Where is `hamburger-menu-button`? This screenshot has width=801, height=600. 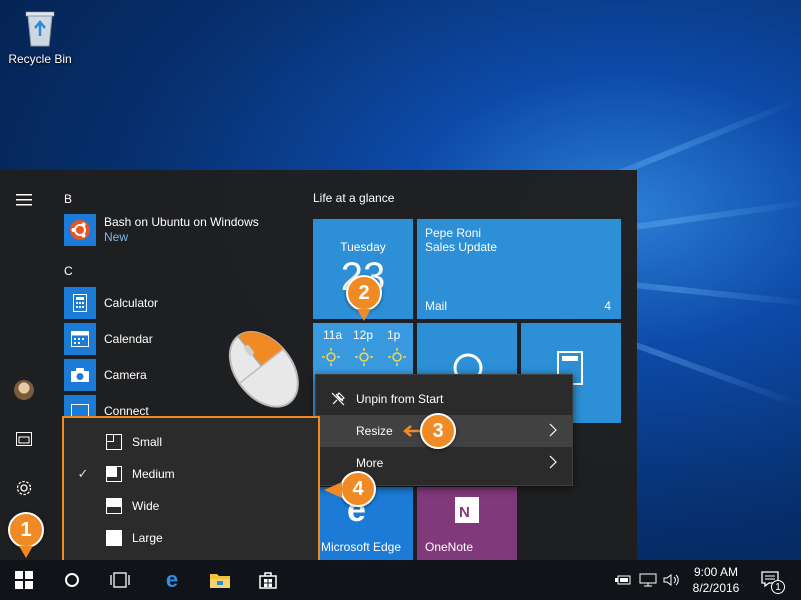
hamburger-menu-button is located at coordinates (24, 200).